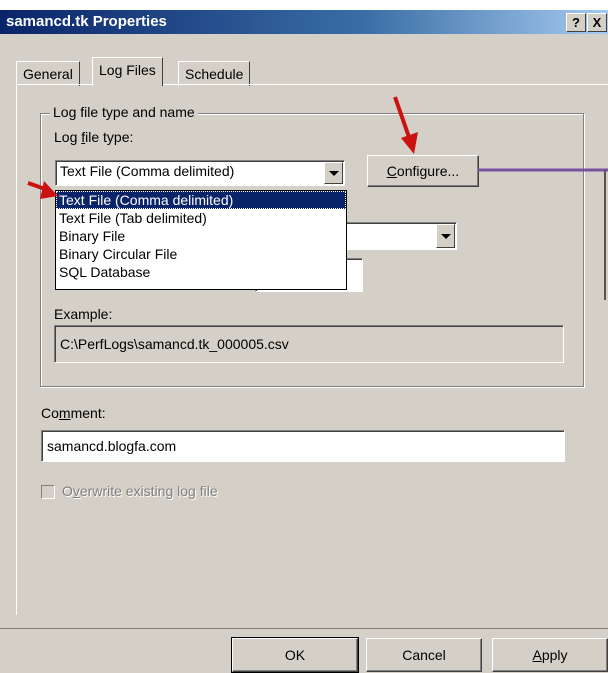 The height and width of the screenshot is (673, 608). Describe the element at coordinates (405, 125) in the screenshot. I see `red-arrow-down-icon` at that location.